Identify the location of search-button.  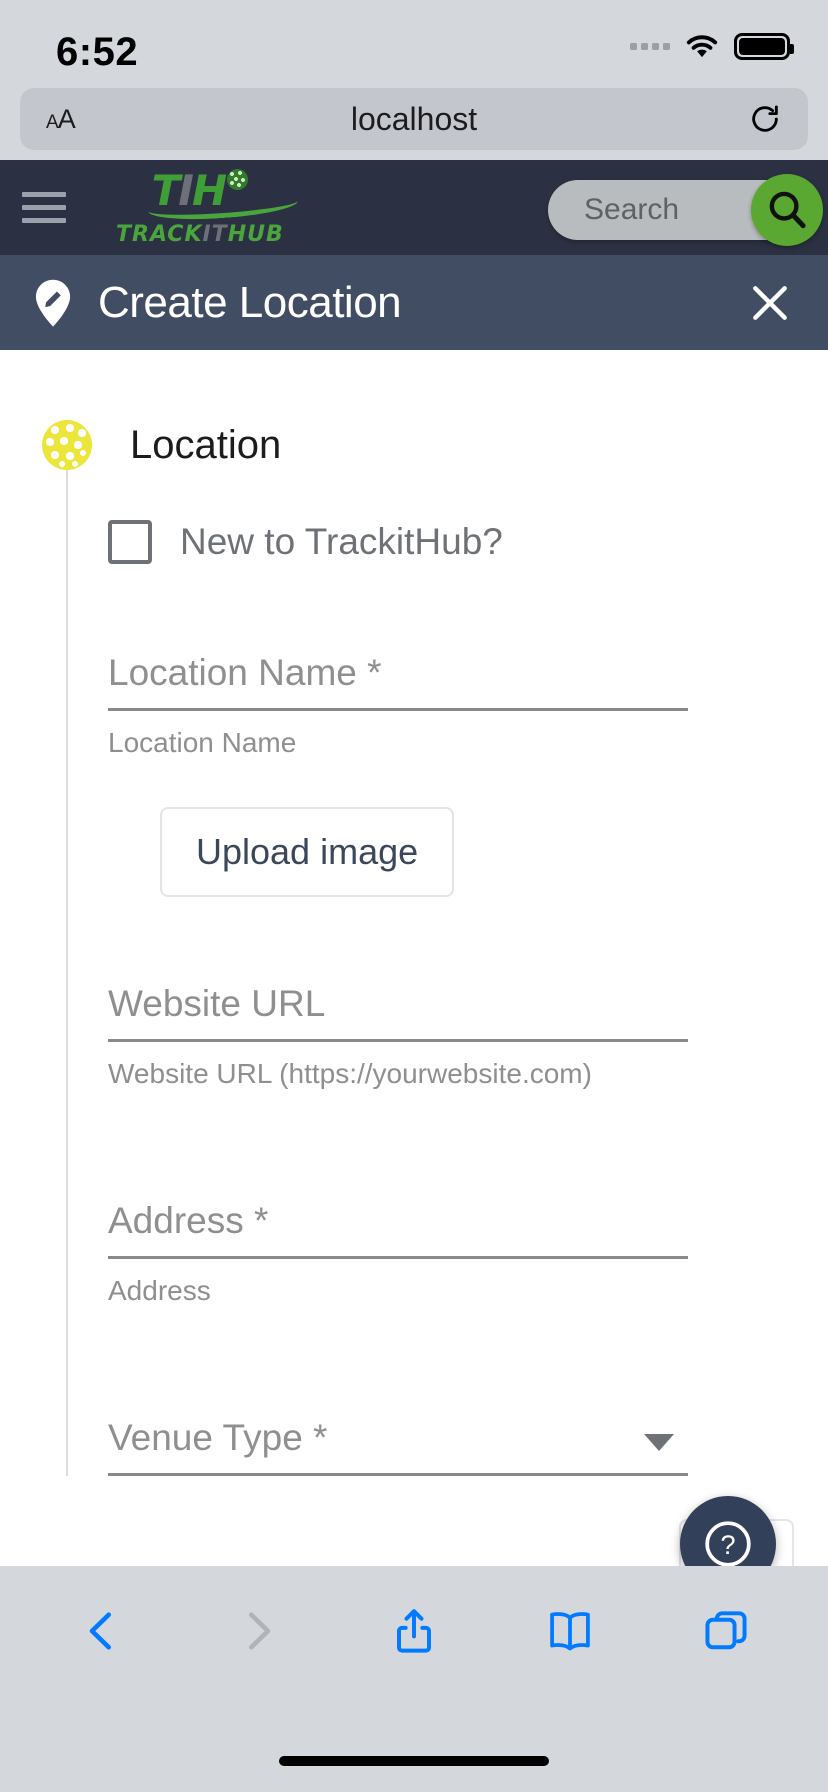
(787, 210).